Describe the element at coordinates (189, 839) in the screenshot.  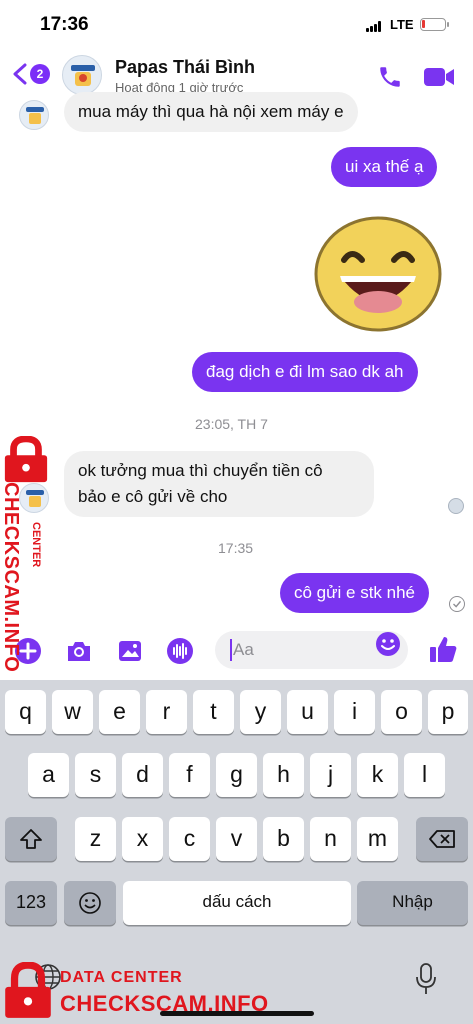
I see `key-c: c` at that location.